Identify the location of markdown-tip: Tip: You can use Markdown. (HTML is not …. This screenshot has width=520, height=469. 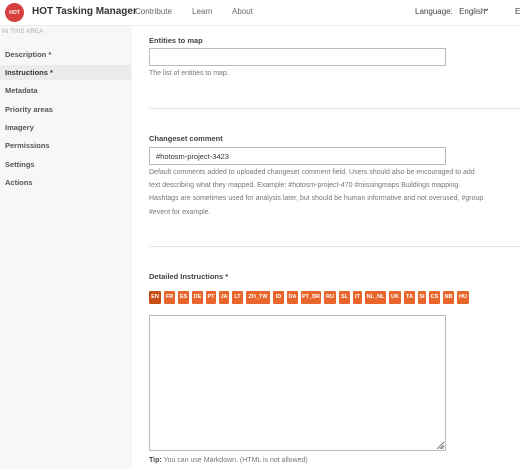
(228, 460).